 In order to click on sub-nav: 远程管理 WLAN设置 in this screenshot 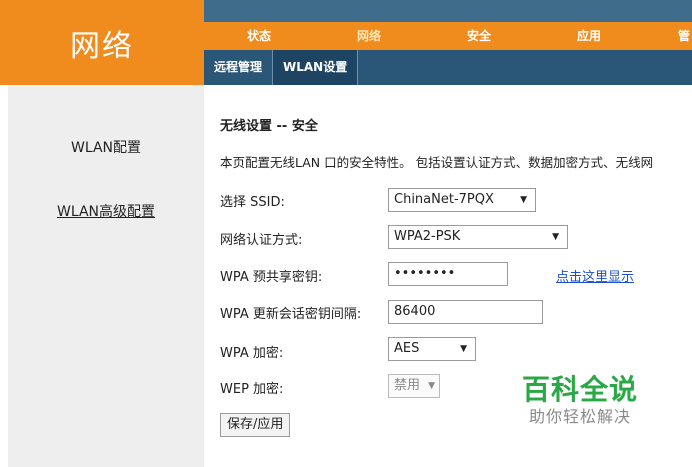, I will do `click(448, 67)`.